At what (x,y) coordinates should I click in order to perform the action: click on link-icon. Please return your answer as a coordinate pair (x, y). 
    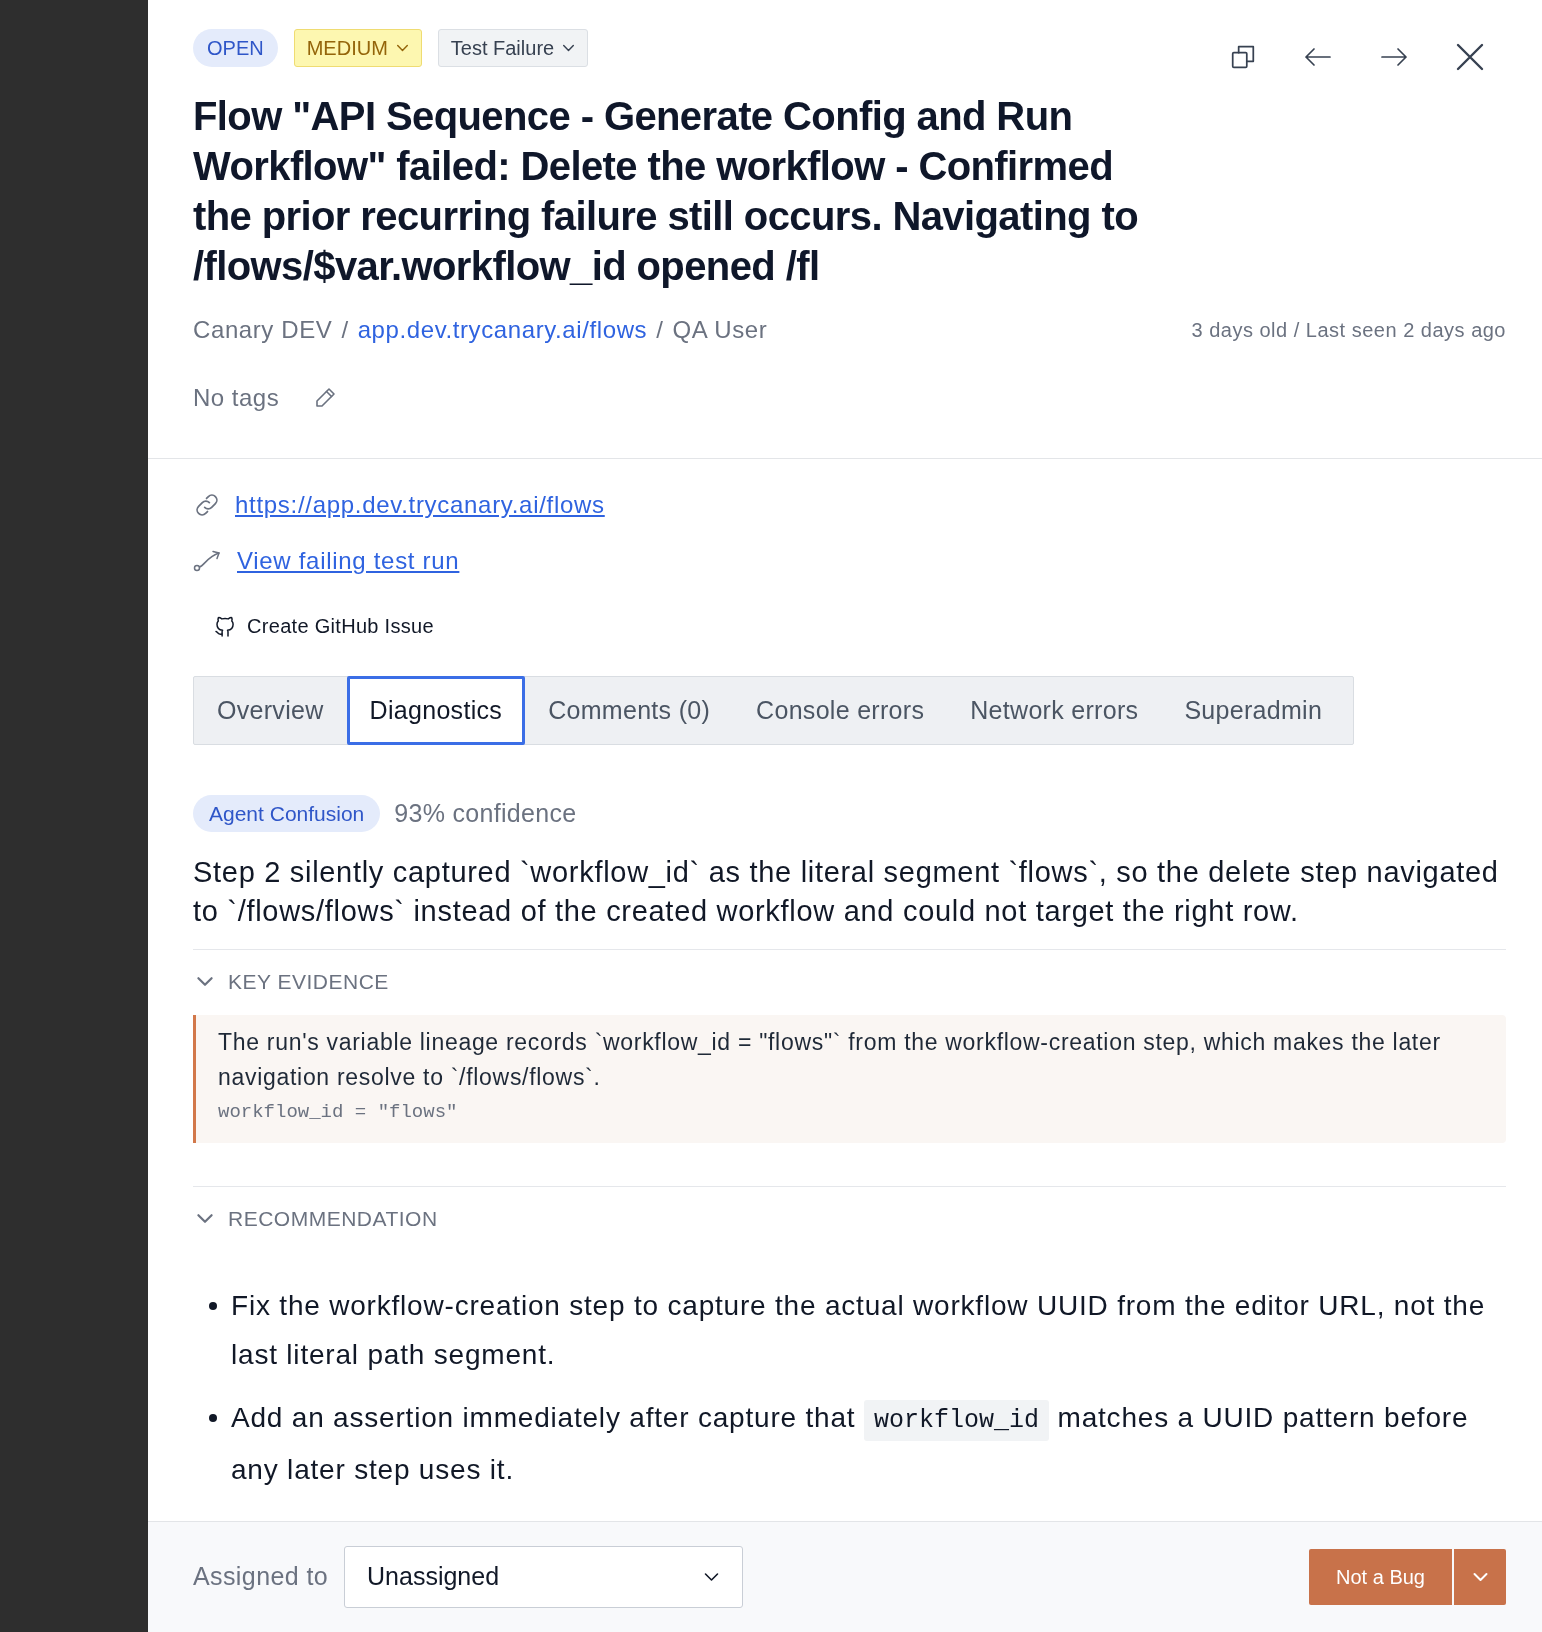
    Looking at the image, I should click on (207, 505).